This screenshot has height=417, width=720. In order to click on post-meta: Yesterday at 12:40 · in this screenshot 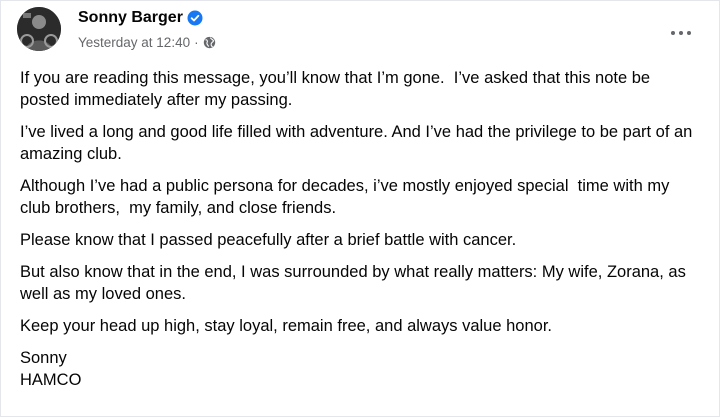, I will do `click(147, 42)`.